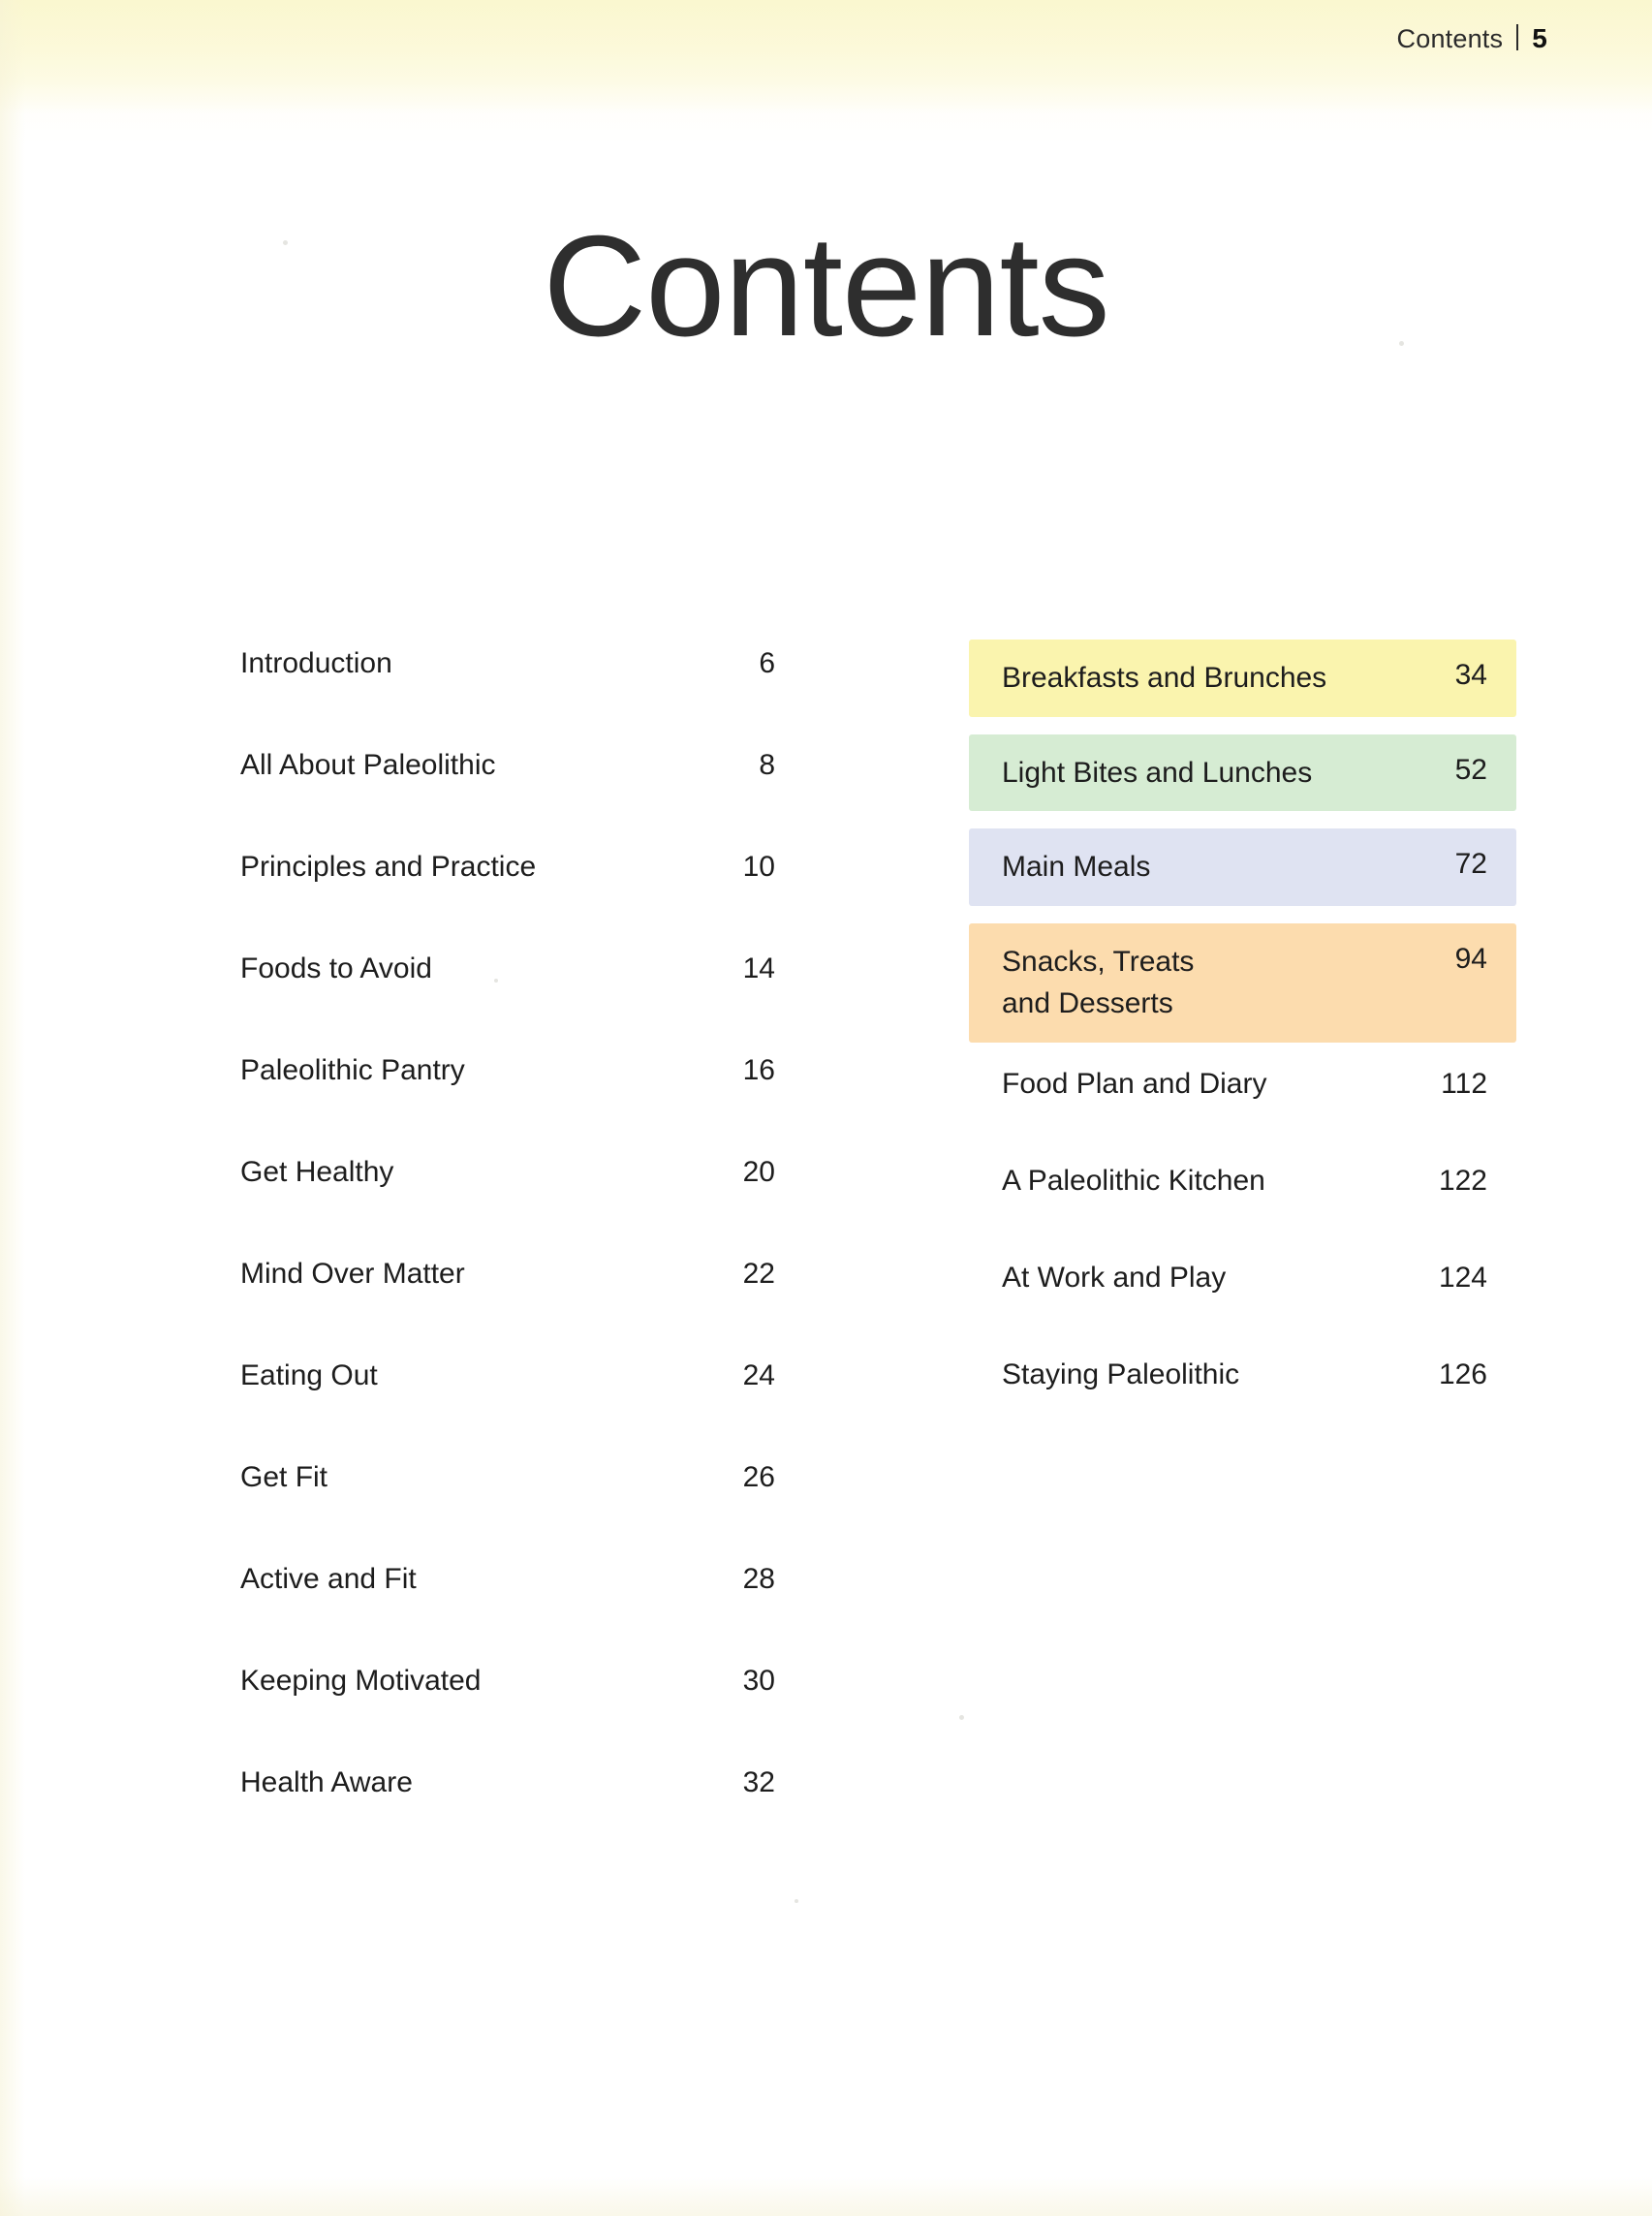 This screenshot has height=2216, width=1652. I want to click on toc-entry-page-number: 26, so click(758, 1477).